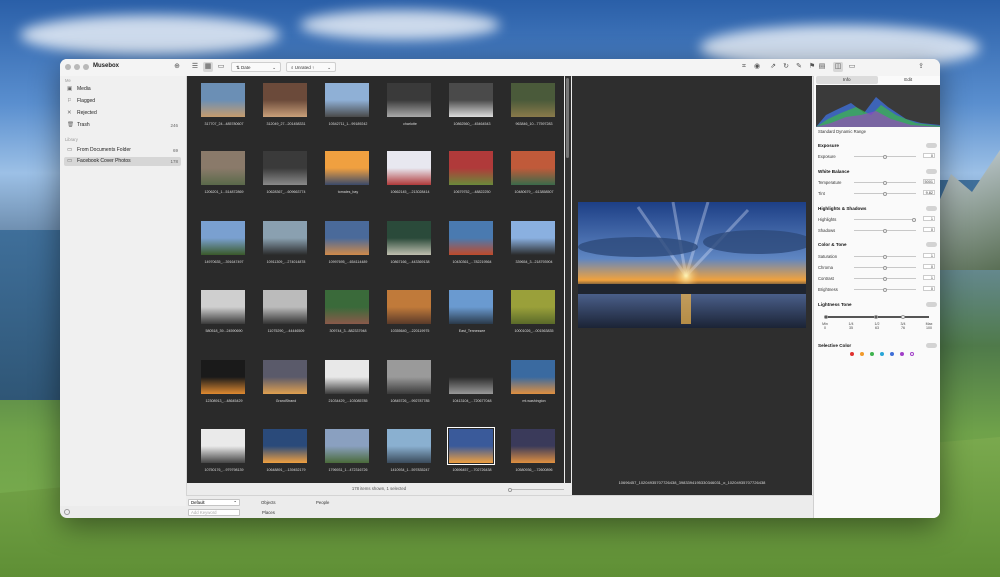 This screenshot has height=577, width=1000. Describe the element at coordinates (931, 304) in the screenshot. I see `lightness-tone-toggle` at that location.